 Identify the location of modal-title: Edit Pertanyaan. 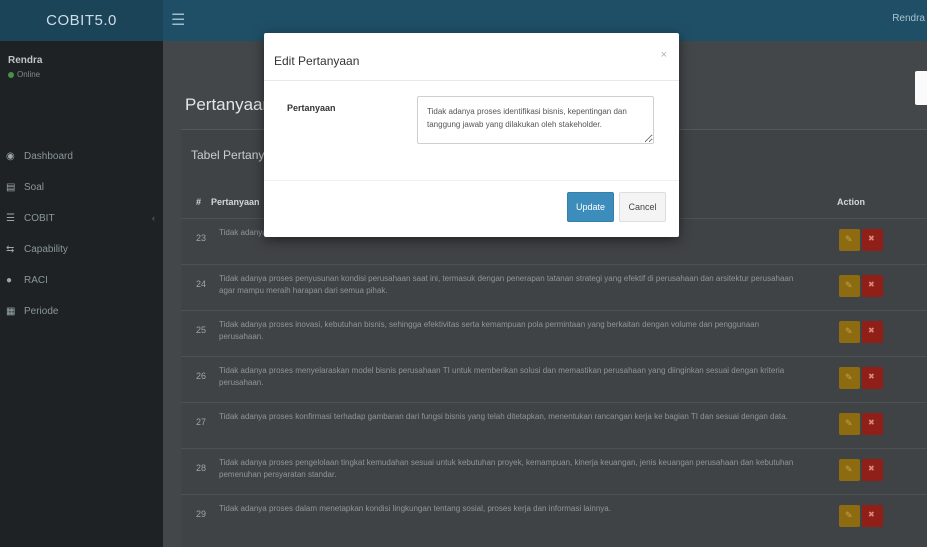
(317, 61).